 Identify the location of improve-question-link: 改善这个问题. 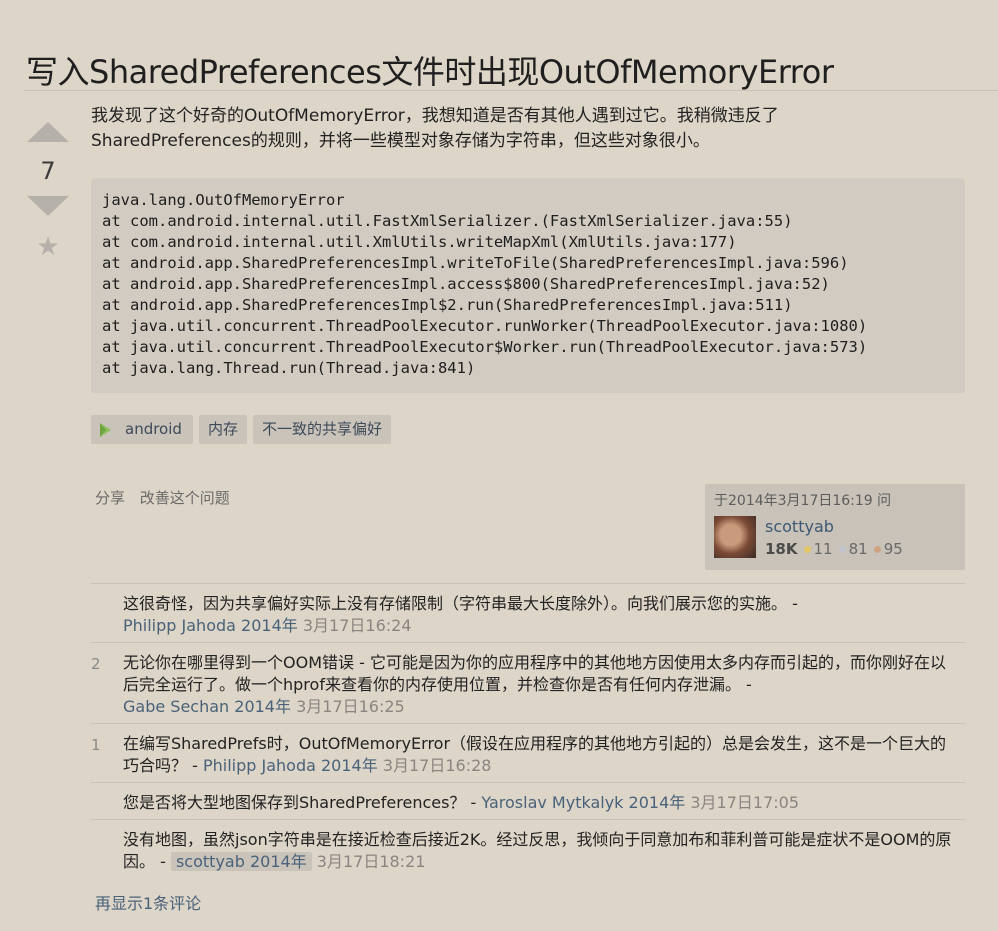
(185, 498).